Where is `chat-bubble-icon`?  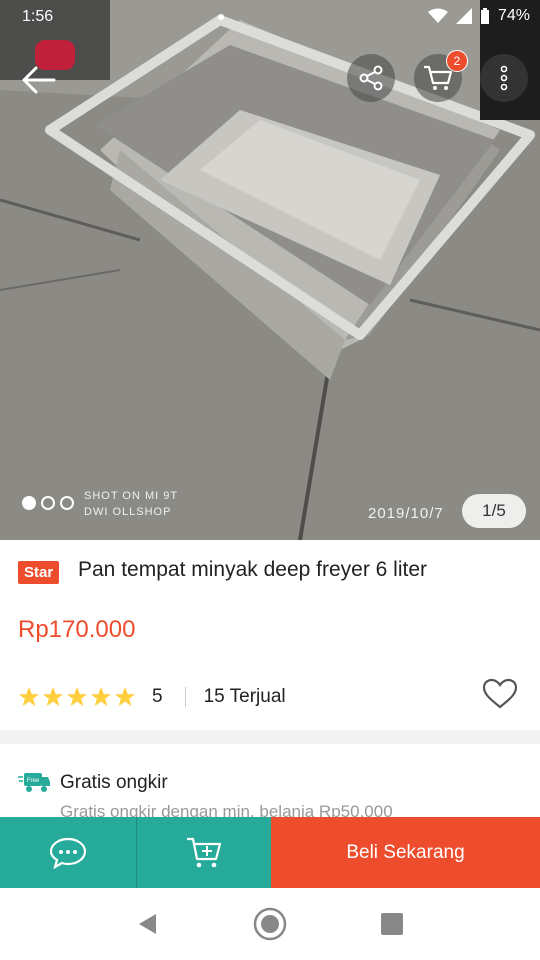
chat-bubble-icon is located at coordinates (68, 853).